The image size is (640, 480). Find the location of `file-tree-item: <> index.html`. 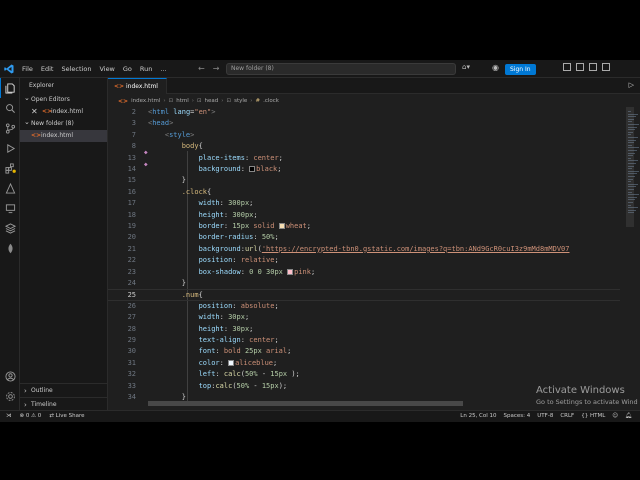

file-tree-item: <> index.html is located at coordinates (63, 136).